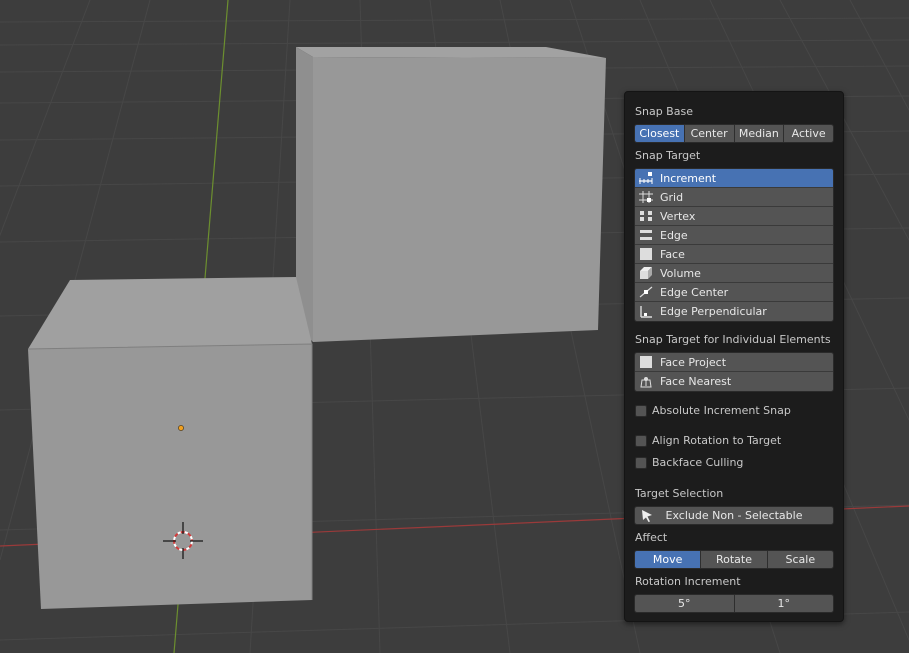  What do you see at coordinates (646, 273) in the screenshot?
I see `volume-icon` at bounding box center [646, 273].